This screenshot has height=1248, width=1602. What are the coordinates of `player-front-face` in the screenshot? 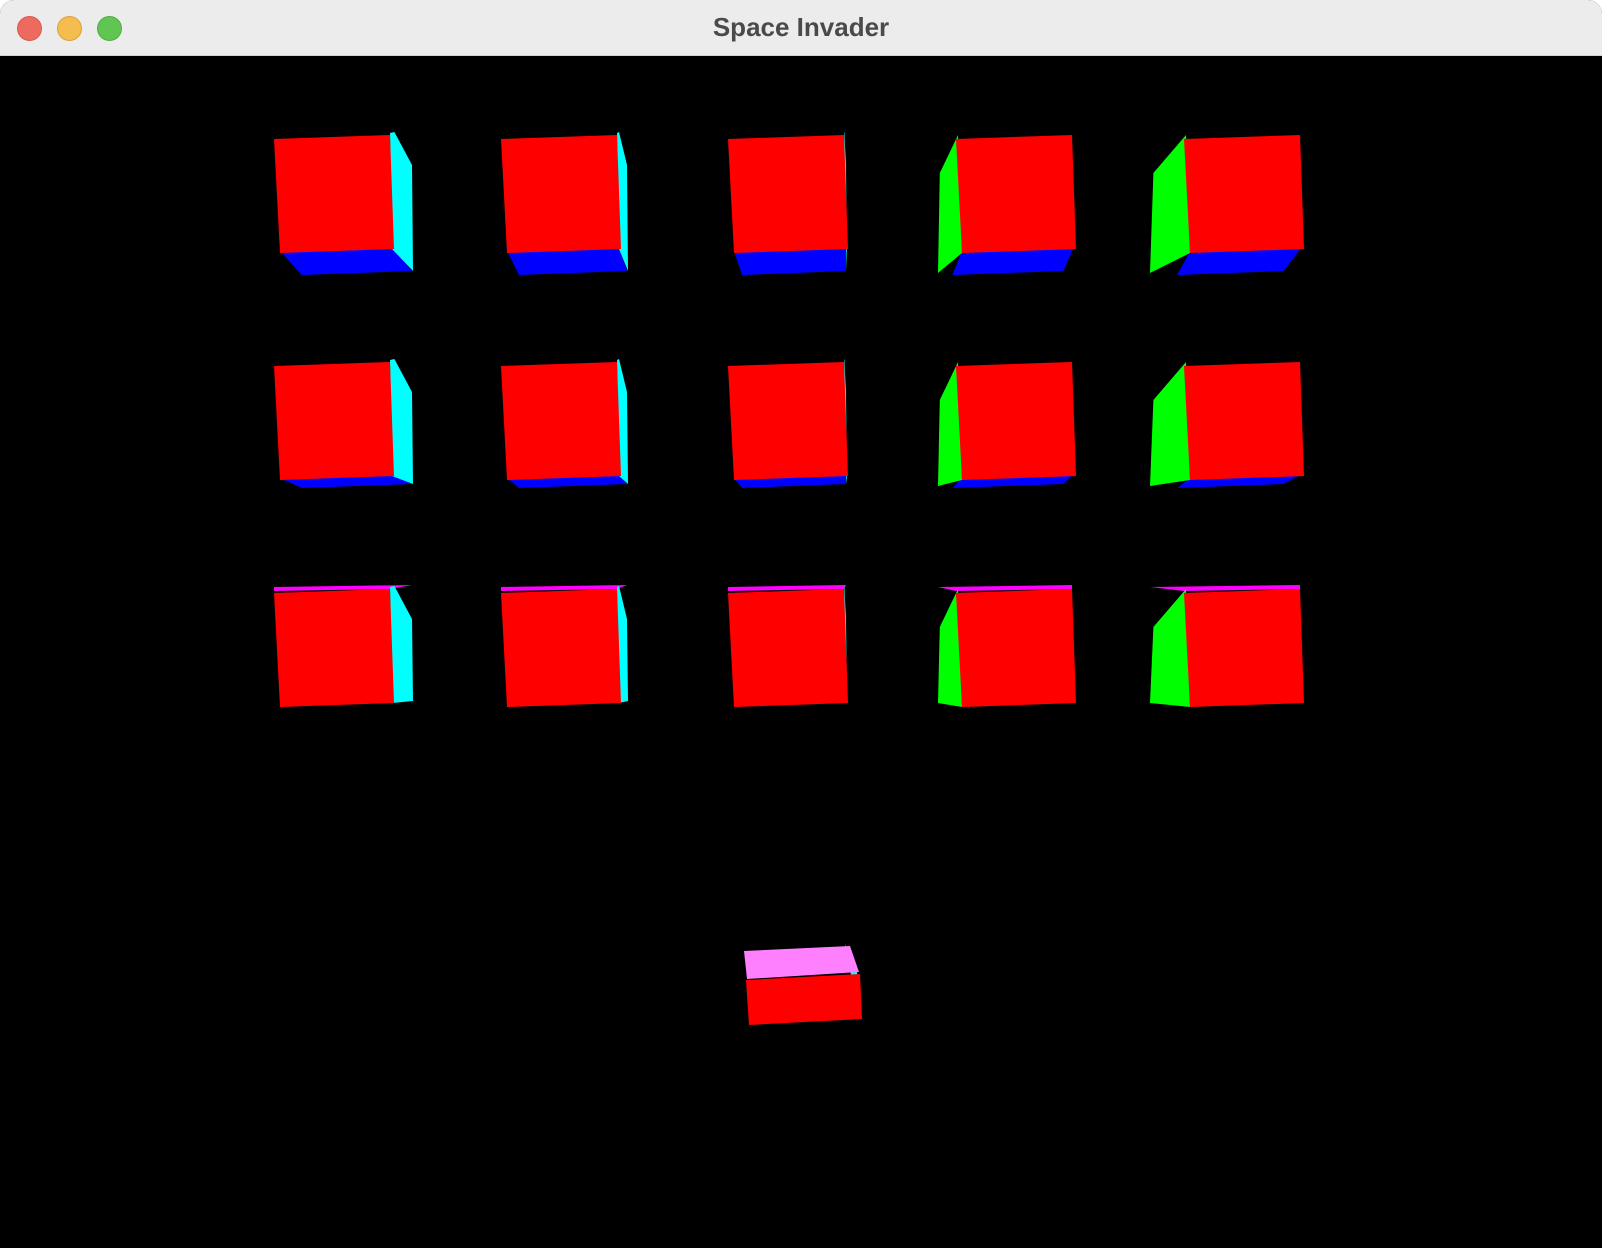 It's located at (804, 999).